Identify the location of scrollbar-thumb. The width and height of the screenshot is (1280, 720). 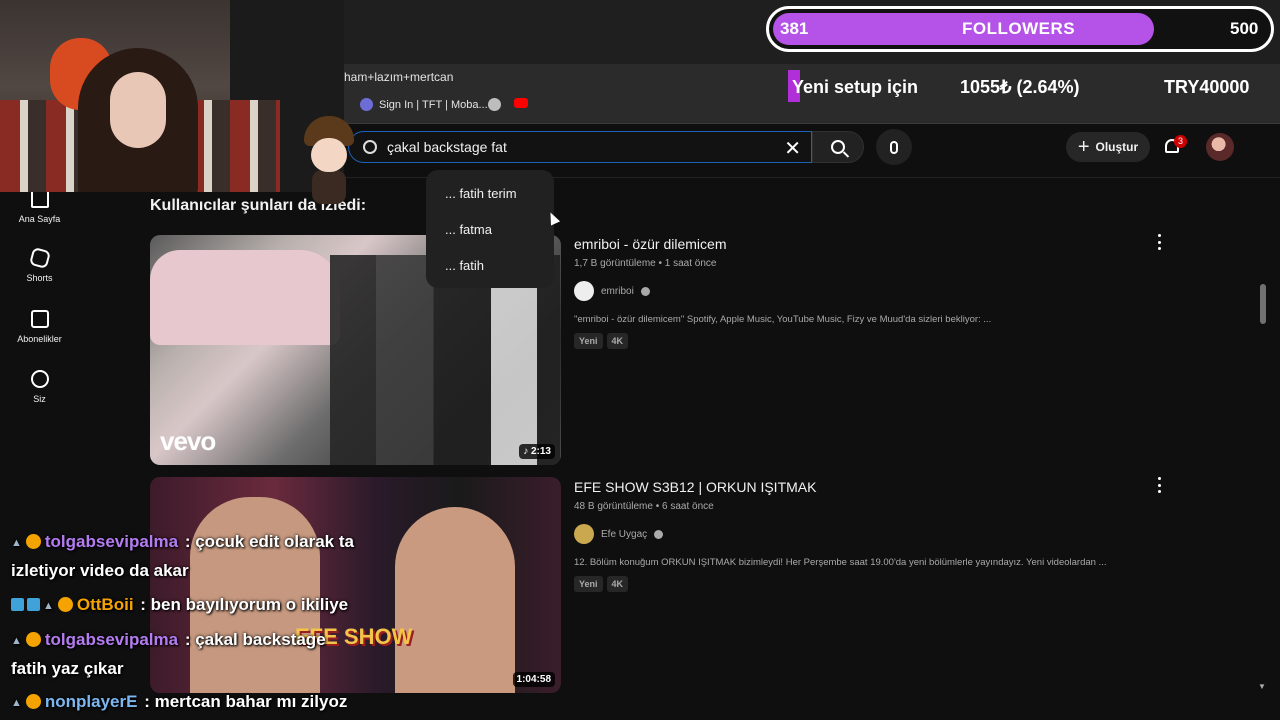
(1263, 304).